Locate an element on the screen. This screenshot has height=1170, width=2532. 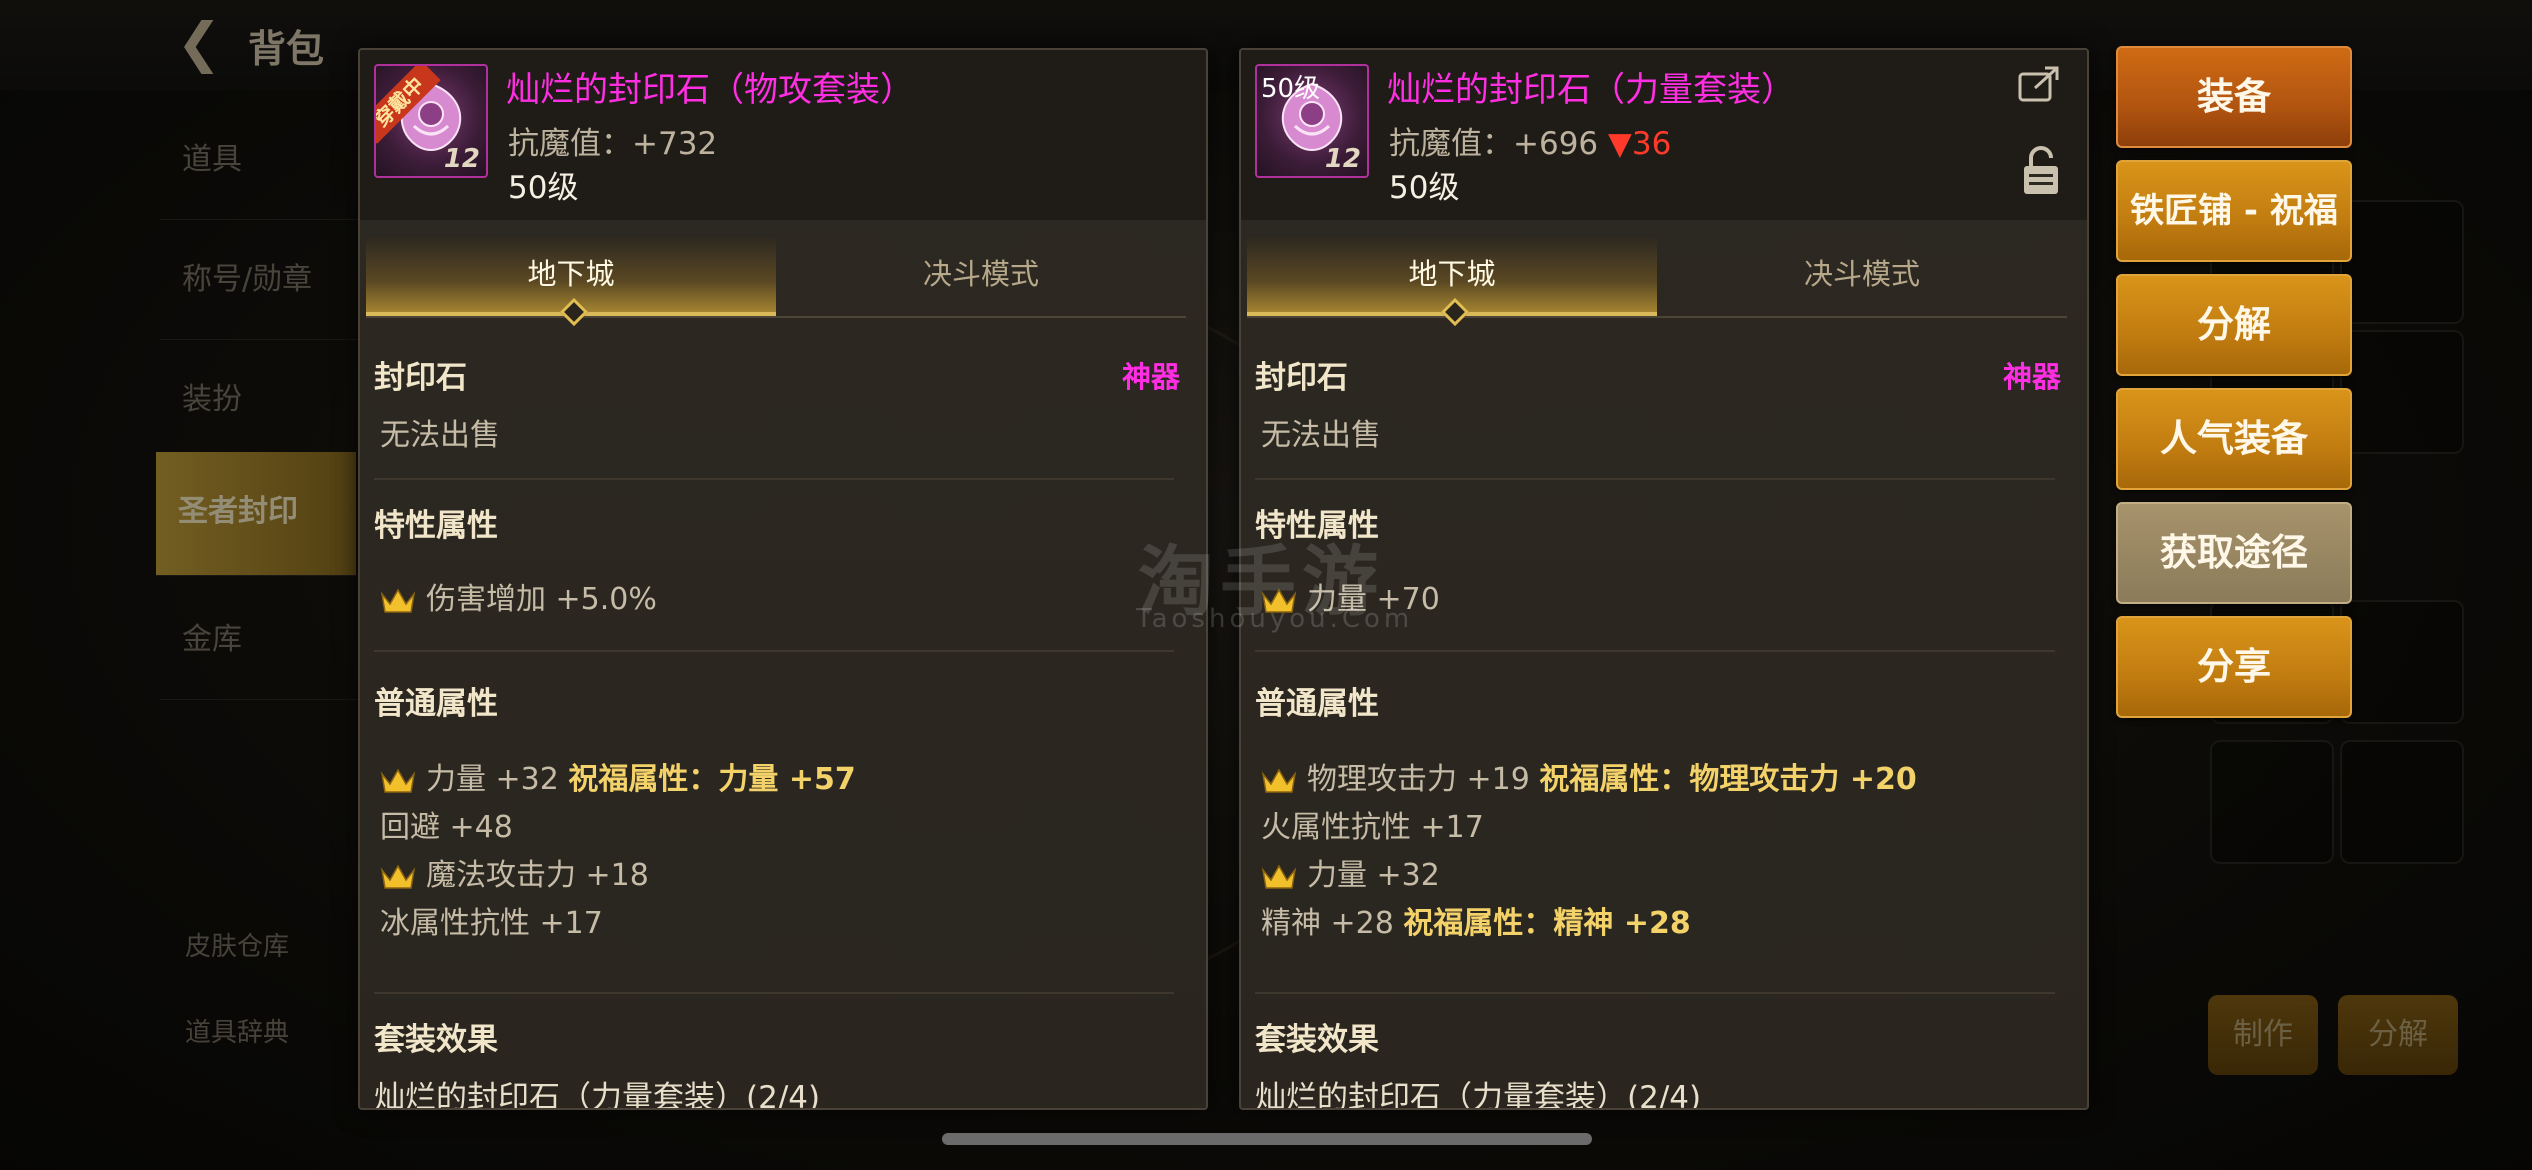
normal-stat: 精神 +28 祝福属性：精神 +28 is located at coordinates (1476, 923).